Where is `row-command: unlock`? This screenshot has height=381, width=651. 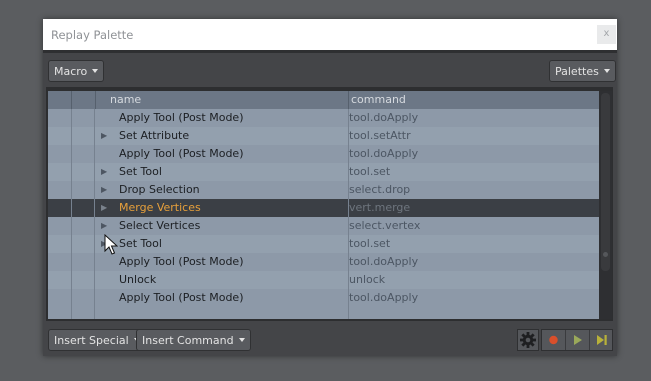 row-command: unlock is located at coordinates (367, 279).